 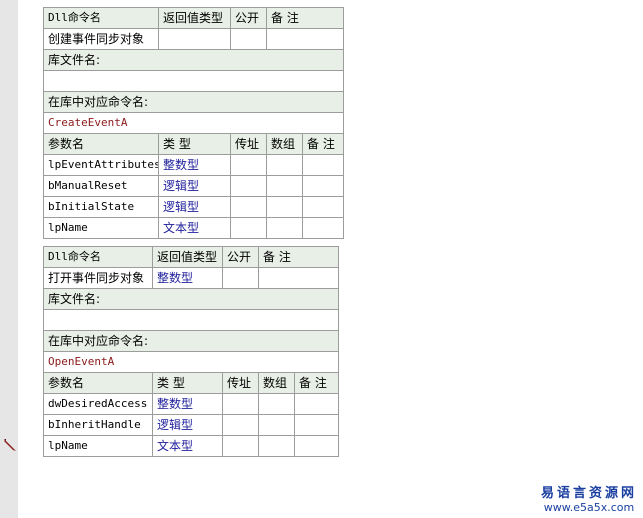 What do you see at coordinates (101, 165) in the screenshot?
I see `param-name: lpEventAttributes` at bounding box center [101, 165].